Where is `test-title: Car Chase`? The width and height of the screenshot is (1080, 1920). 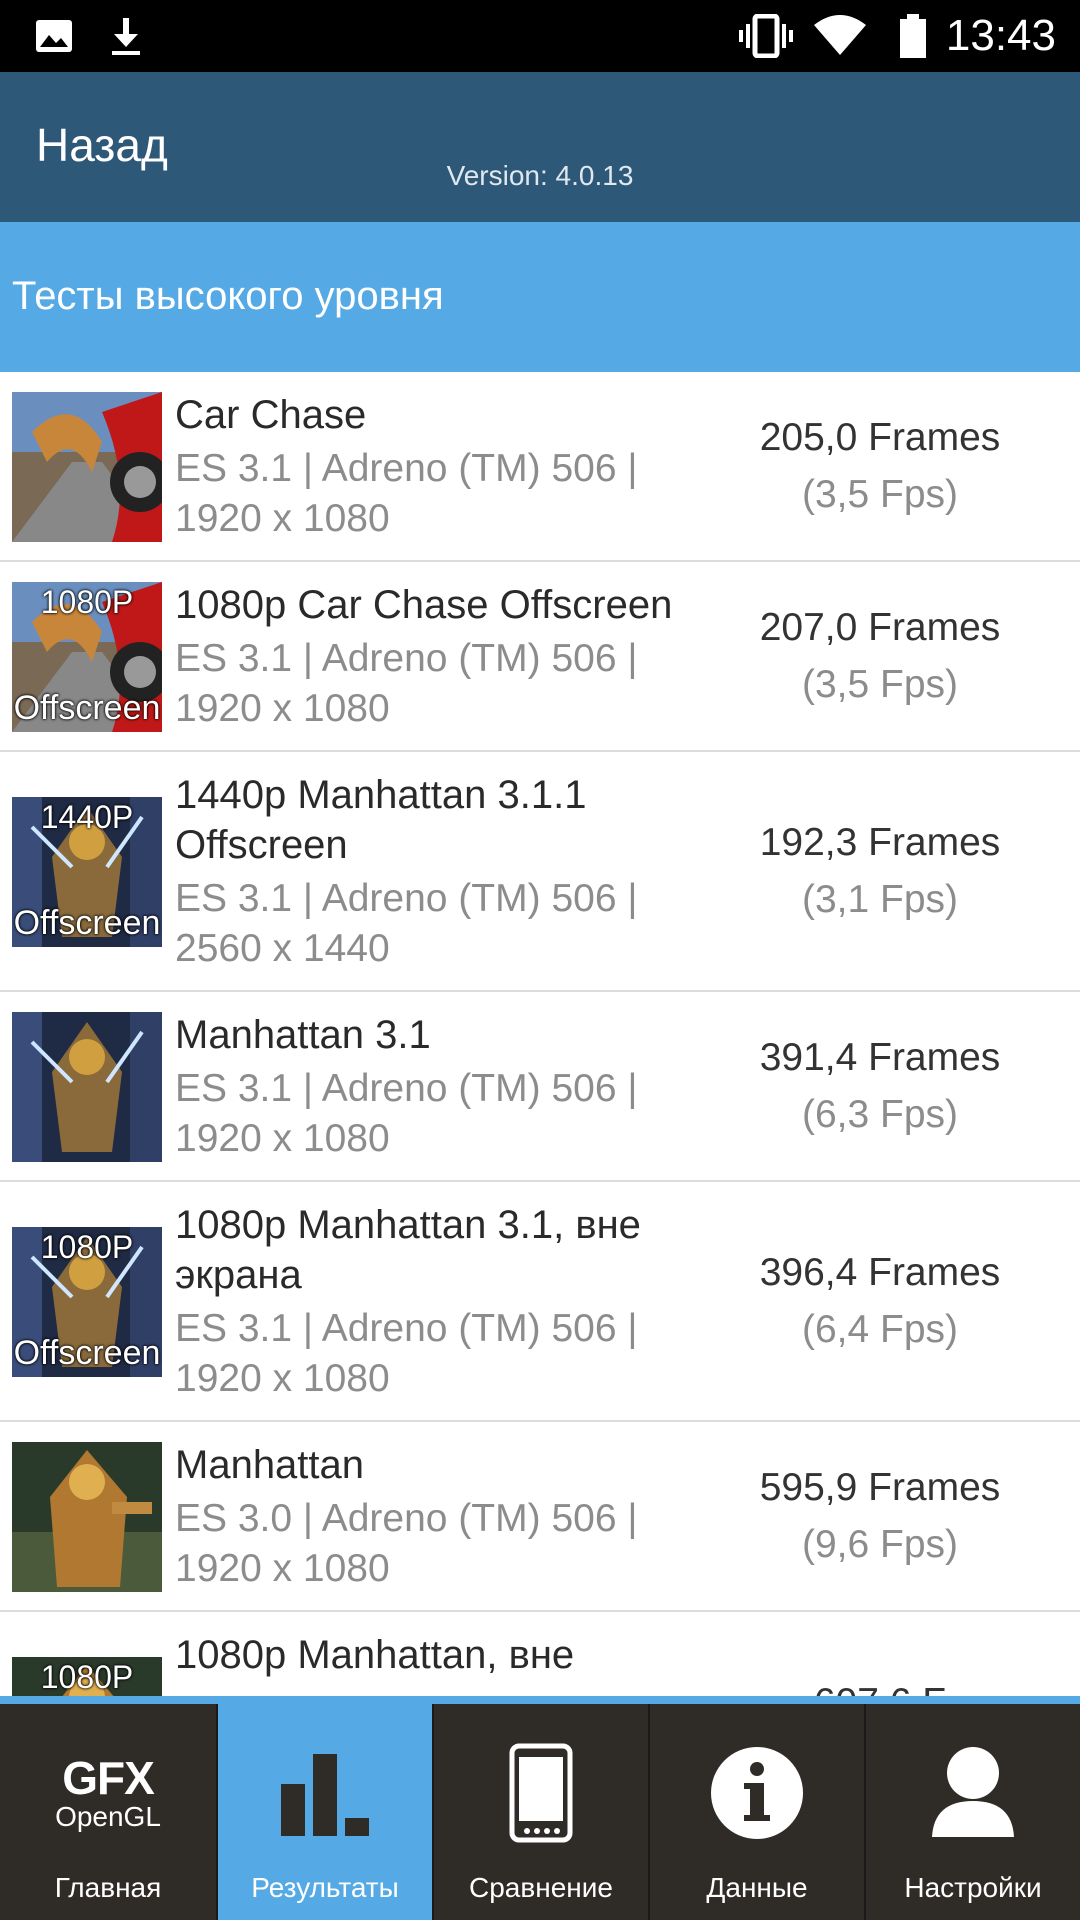
test-title: Car Chase is located at coordinates (271, 415).